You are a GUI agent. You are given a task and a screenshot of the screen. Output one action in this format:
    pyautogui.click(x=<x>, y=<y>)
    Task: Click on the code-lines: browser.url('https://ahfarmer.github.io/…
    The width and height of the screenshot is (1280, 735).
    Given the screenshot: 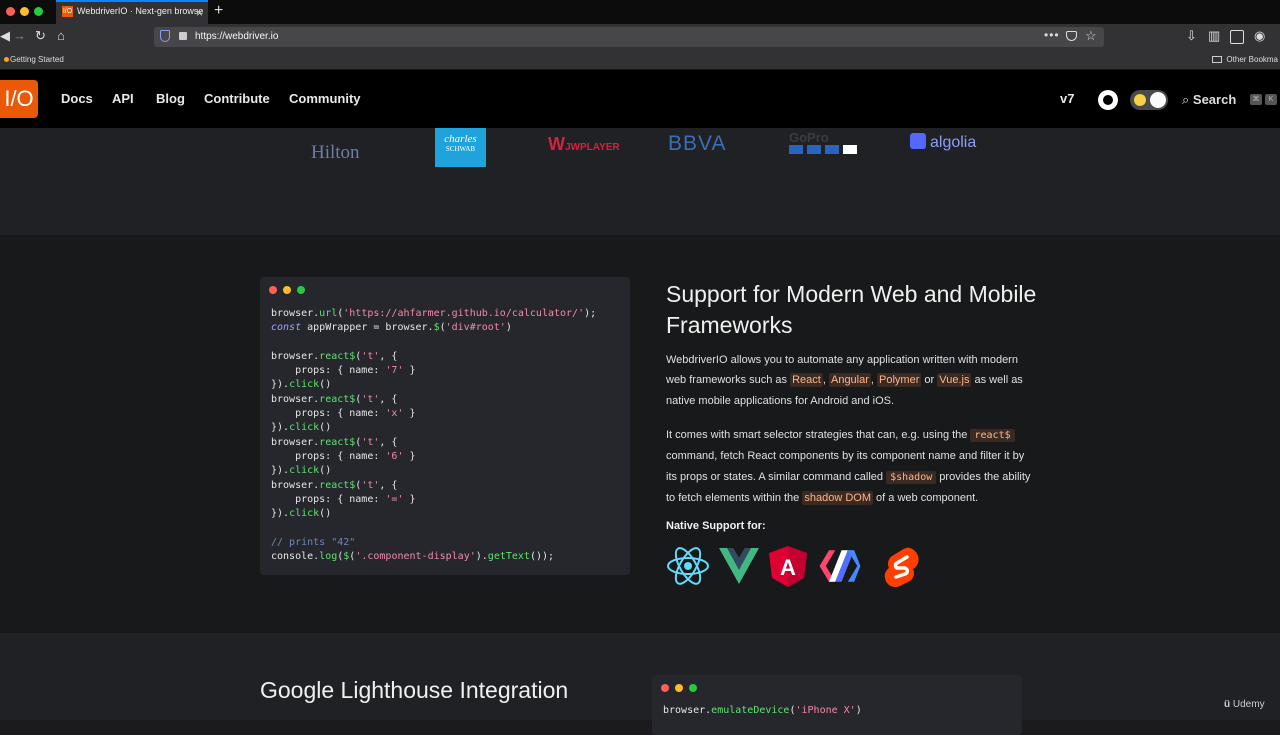 What is the action you would take?
    pyautogui.click(x=434, y=435)
    